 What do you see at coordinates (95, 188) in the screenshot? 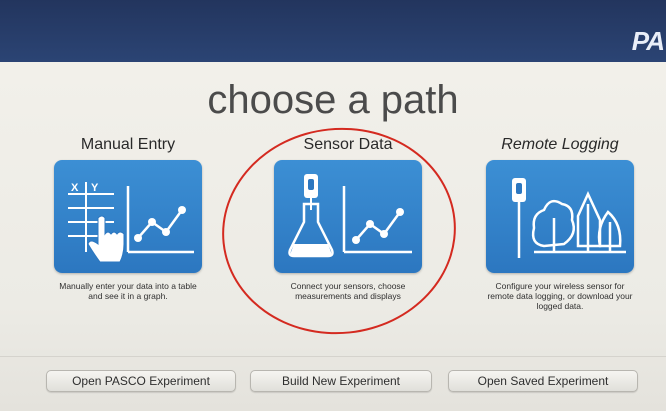
I see `svg-text: Y` at bounding box center [95, 188].